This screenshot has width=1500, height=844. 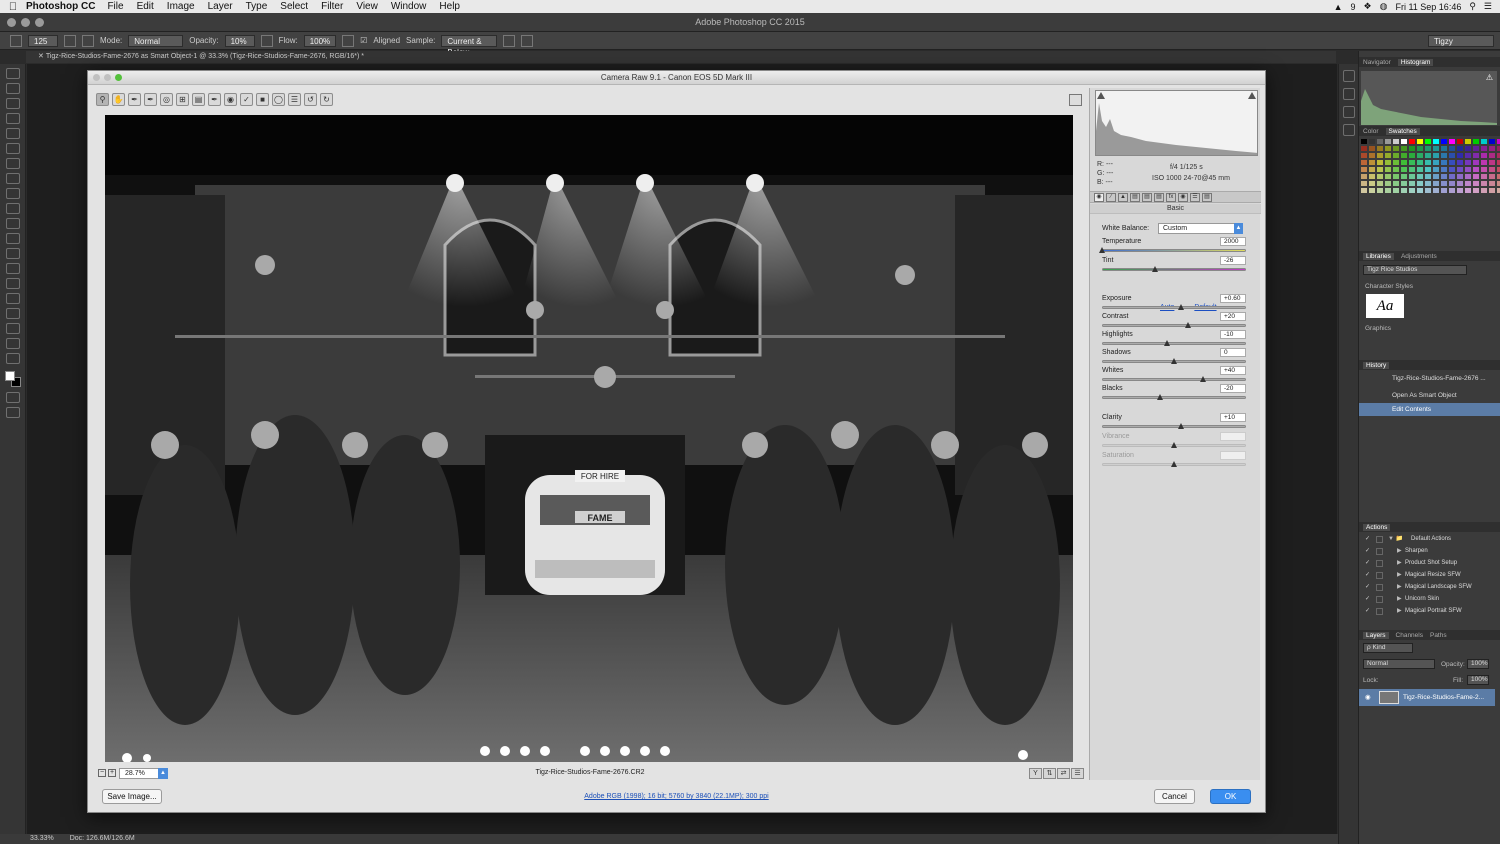 What do you see at coordinates (1378, 256) in the screenshot?
I see `tab-libraries: Libraries` at bounding box center [1378, 256].